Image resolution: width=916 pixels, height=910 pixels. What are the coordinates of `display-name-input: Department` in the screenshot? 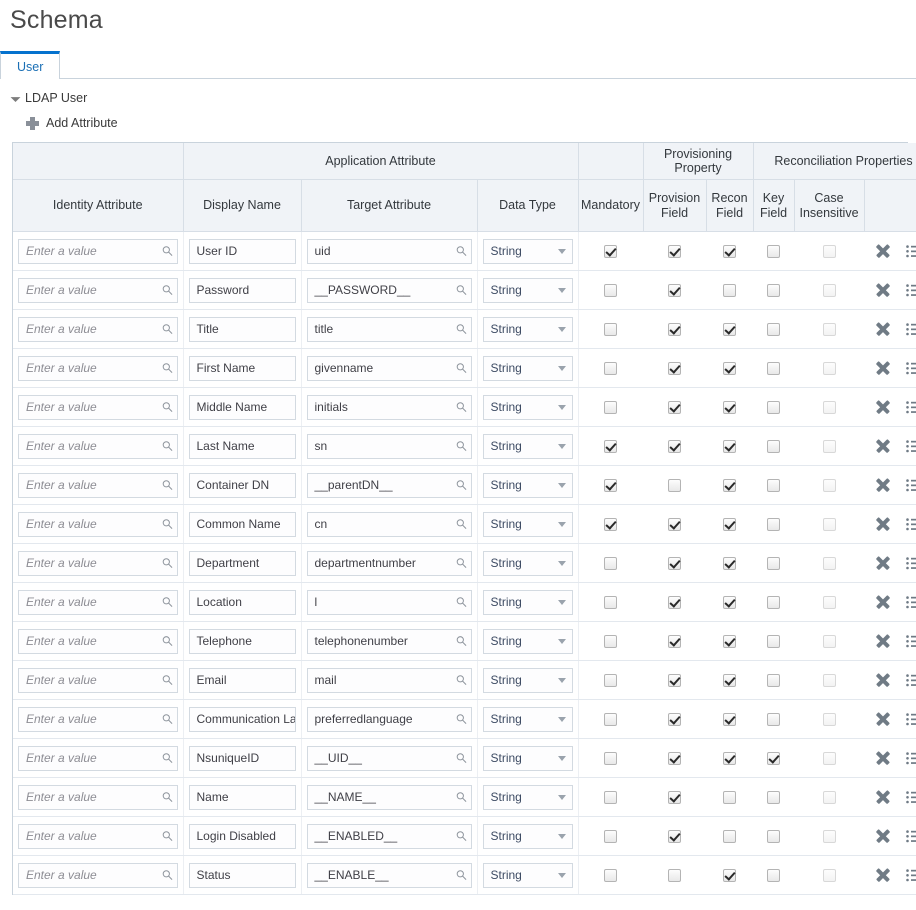 It's located at (242, 563).